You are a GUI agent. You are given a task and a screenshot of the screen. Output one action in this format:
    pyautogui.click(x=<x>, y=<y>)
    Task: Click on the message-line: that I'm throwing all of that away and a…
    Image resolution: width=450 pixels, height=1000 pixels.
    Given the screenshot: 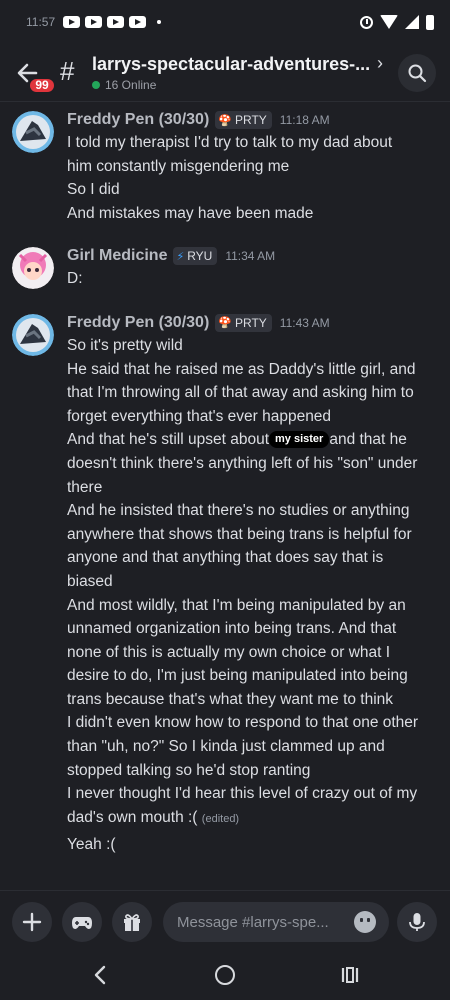 What is the action you would take?
    pyautogui.click(x=240, y=393)
    